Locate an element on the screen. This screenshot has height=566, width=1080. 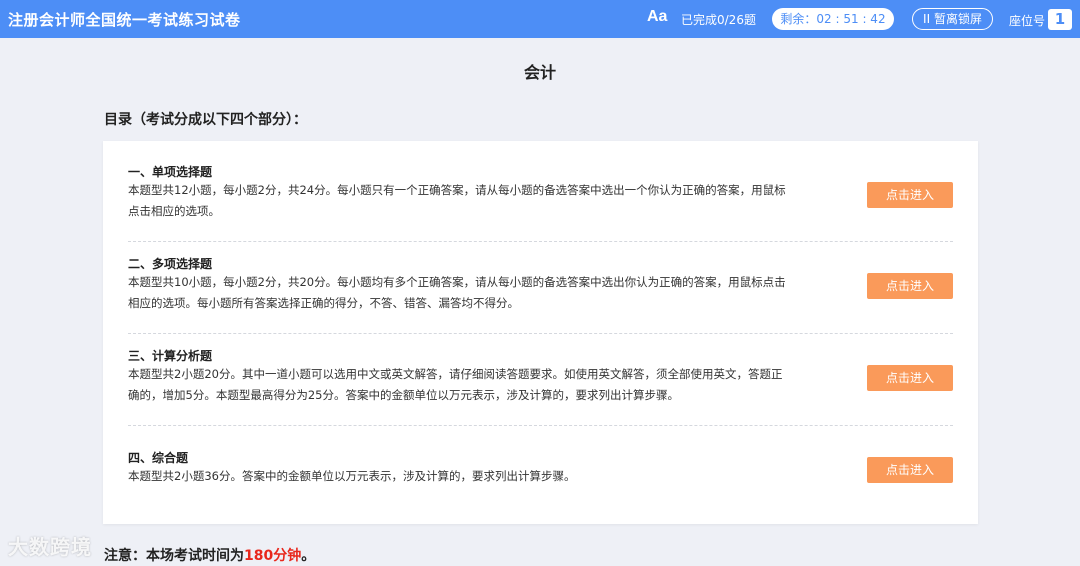
font-size-icon: Aa is located at coordinates (657, 17).